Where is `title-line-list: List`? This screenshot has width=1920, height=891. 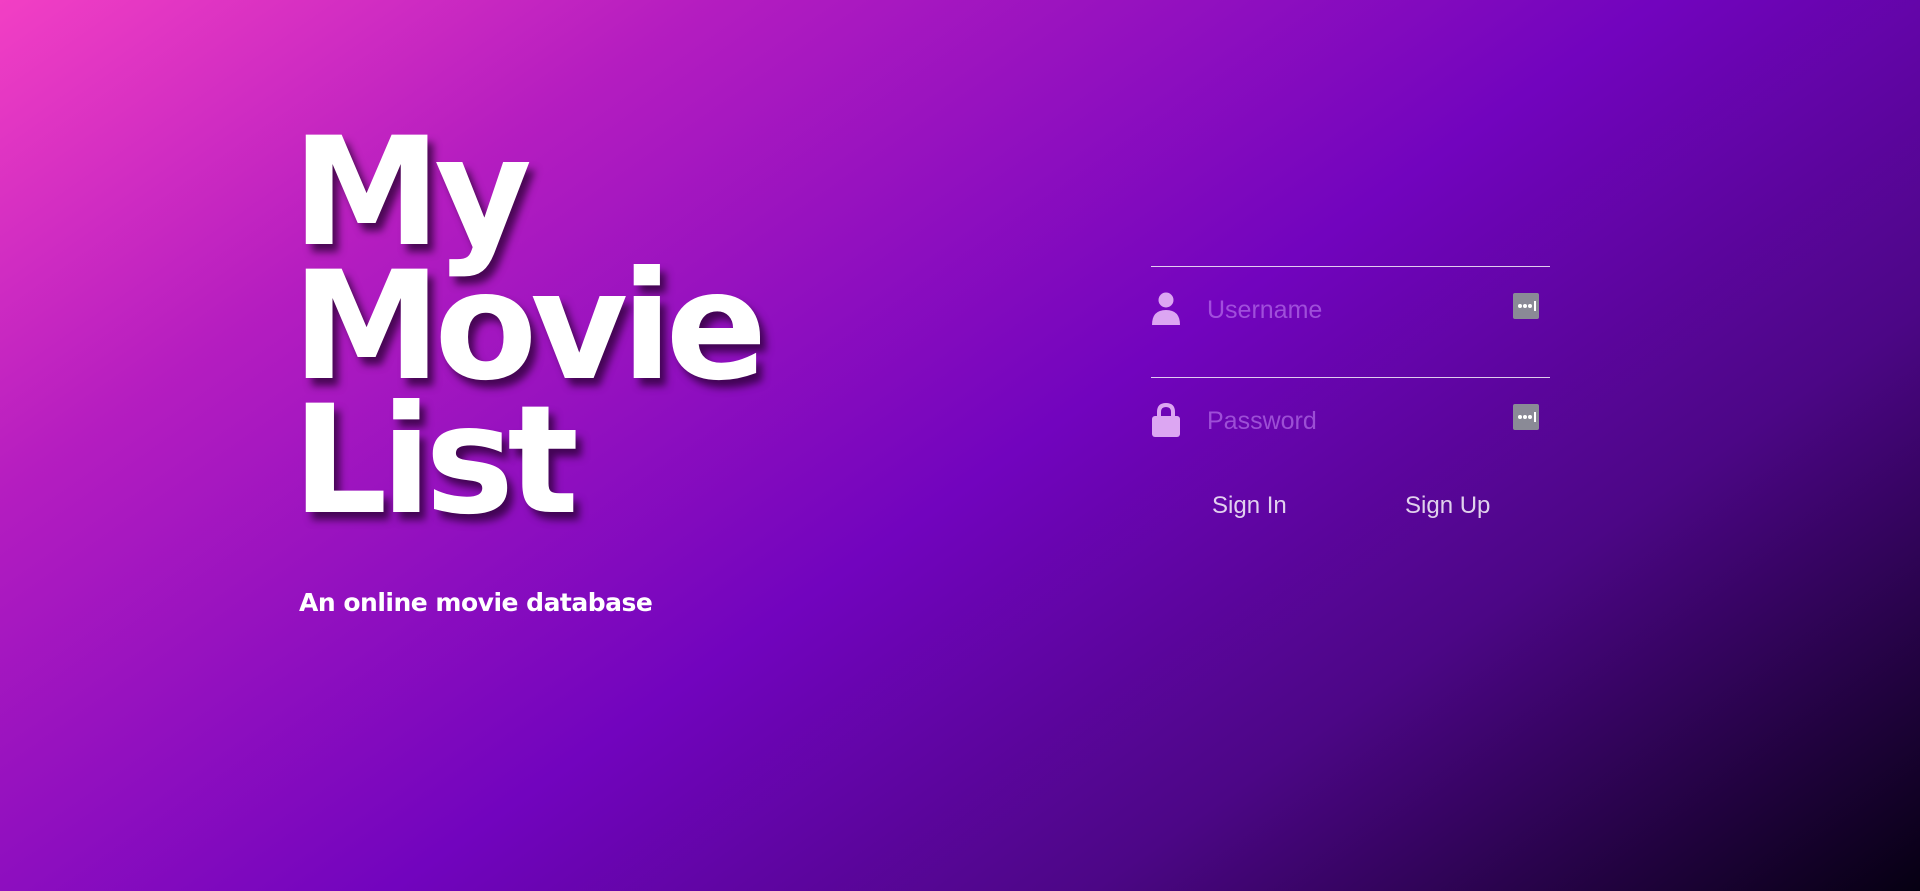 title-line-list: List is located at coordinates (435, 461).